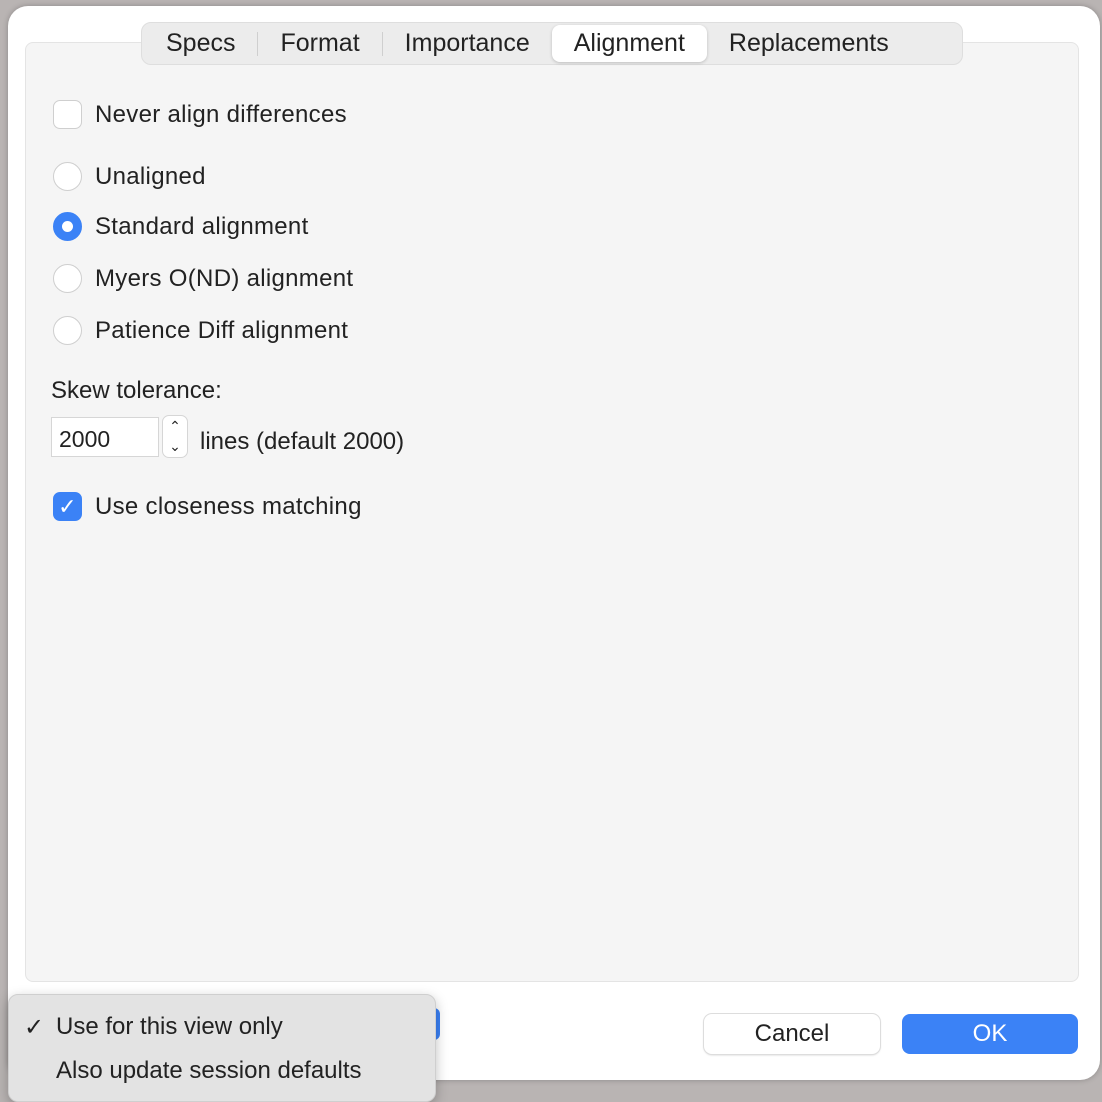 Image resolution: width=1102 pixels, height=1102 pixels. I want to click on menu-item-session-defaults: Also update session defaults, so click(209, 1071).